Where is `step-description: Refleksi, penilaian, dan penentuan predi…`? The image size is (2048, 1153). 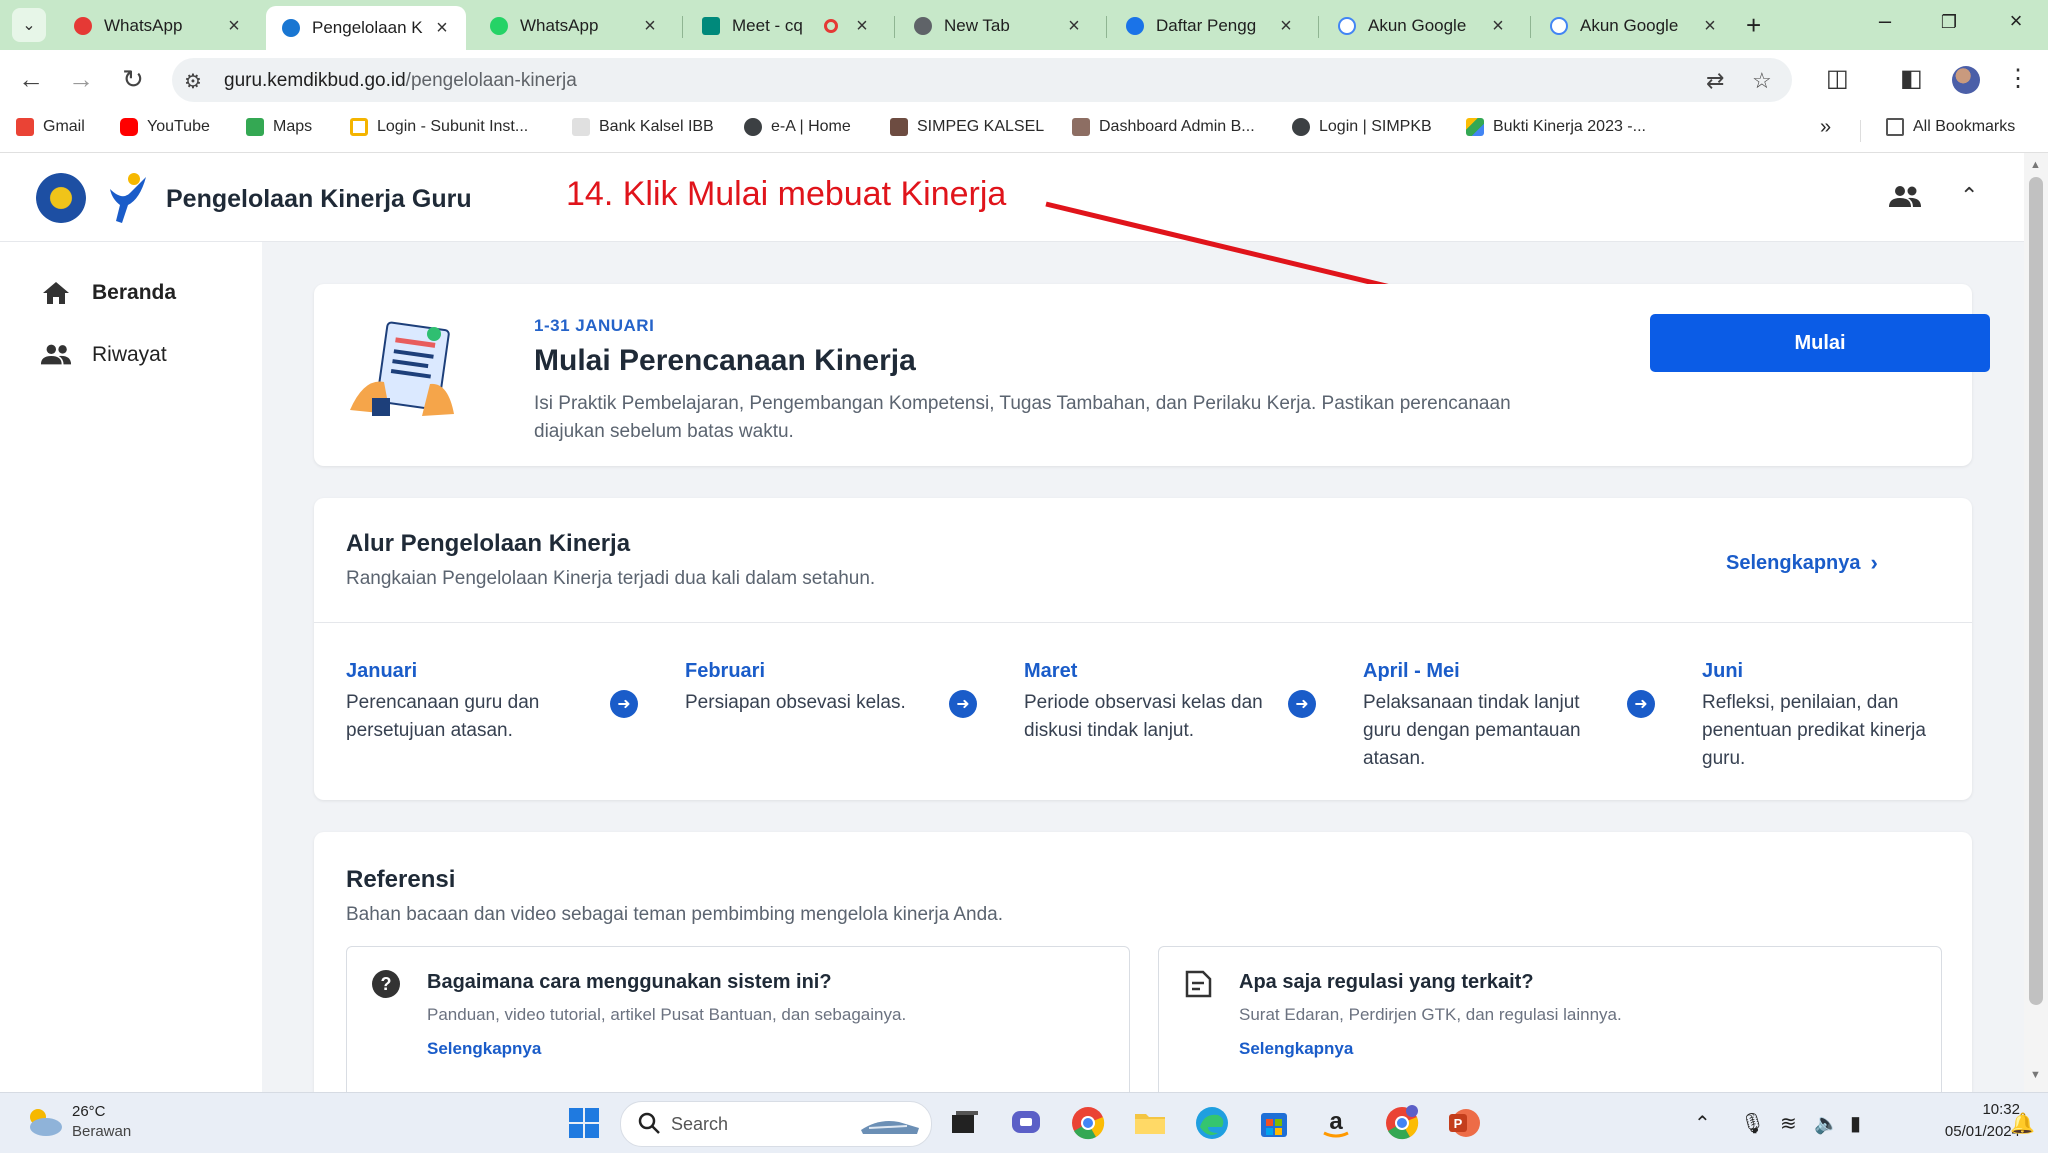
step-description: Refleksi, penilaian, dan penentuan predi… is located at coordinates (1814, 730).